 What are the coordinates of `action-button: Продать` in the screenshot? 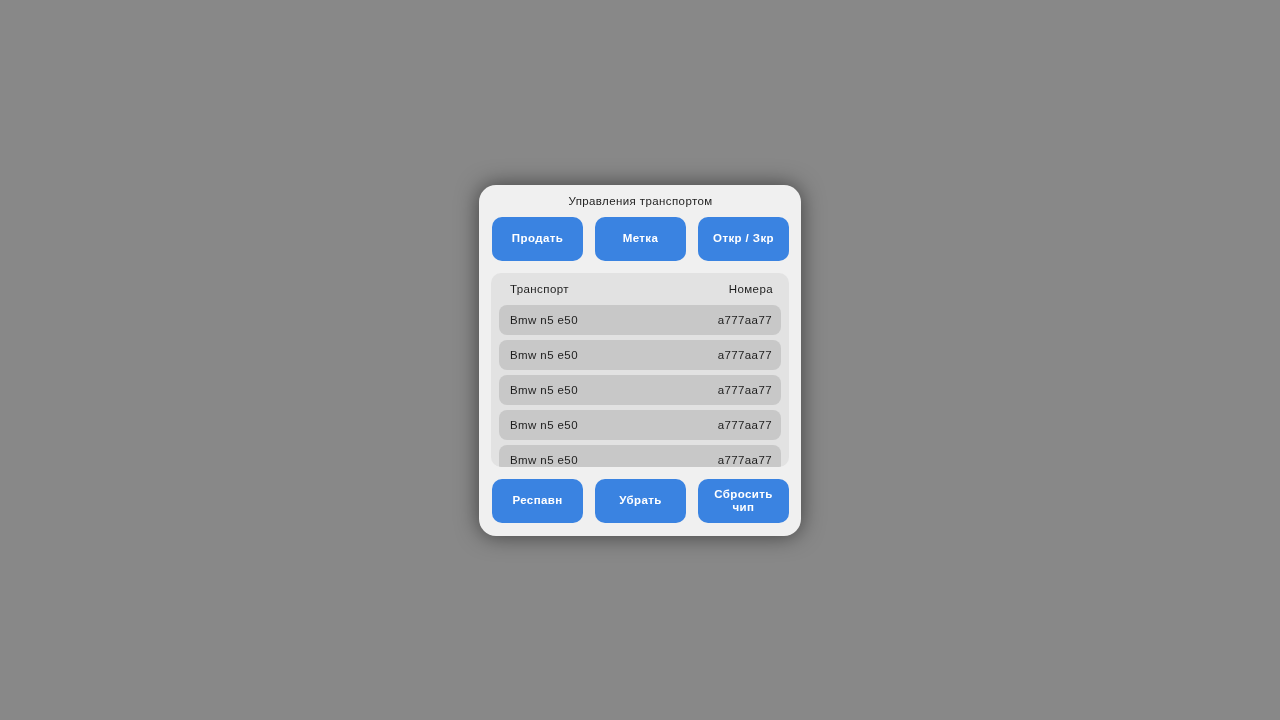 It's located at (537, 238).